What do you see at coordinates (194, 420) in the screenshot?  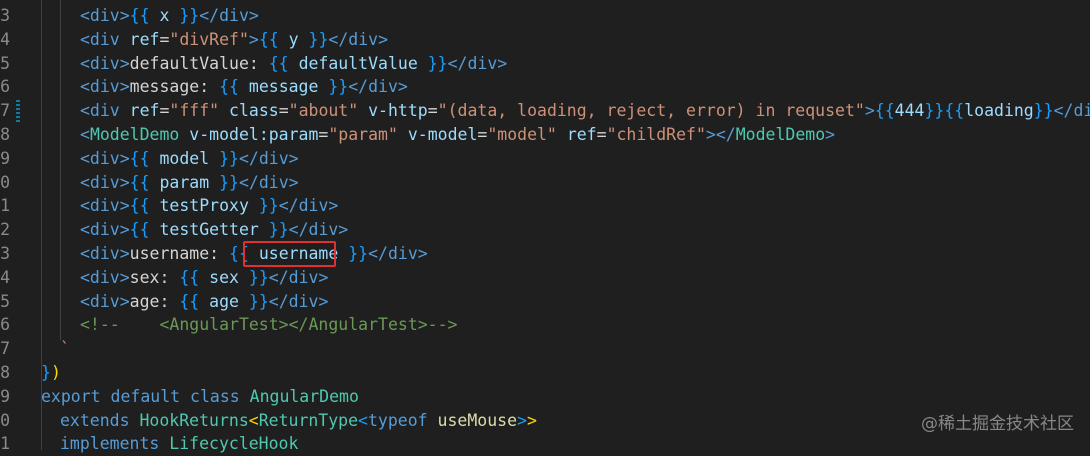 I see `code-token: HookReturns` at bounding box center [194, 420].